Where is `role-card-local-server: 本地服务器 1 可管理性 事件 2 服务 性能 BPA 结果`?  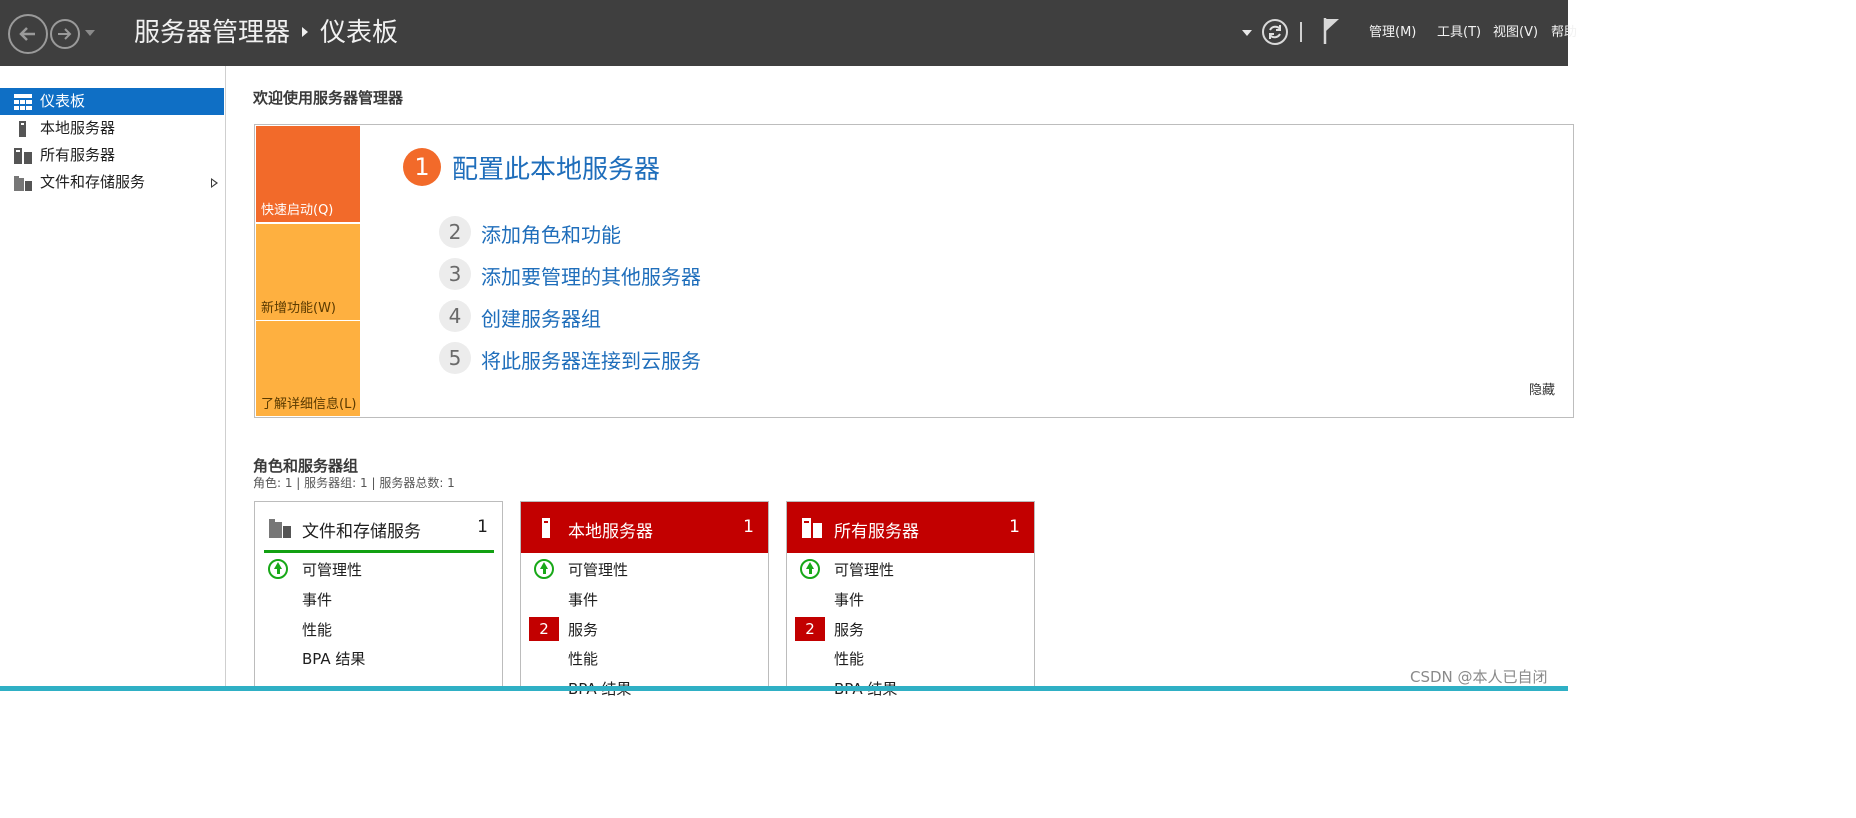
role-card-local-server: 本地服务器 1 可管理性 事件 2 服务 性能 BPA 结果 is located at coordinates (644, 599).